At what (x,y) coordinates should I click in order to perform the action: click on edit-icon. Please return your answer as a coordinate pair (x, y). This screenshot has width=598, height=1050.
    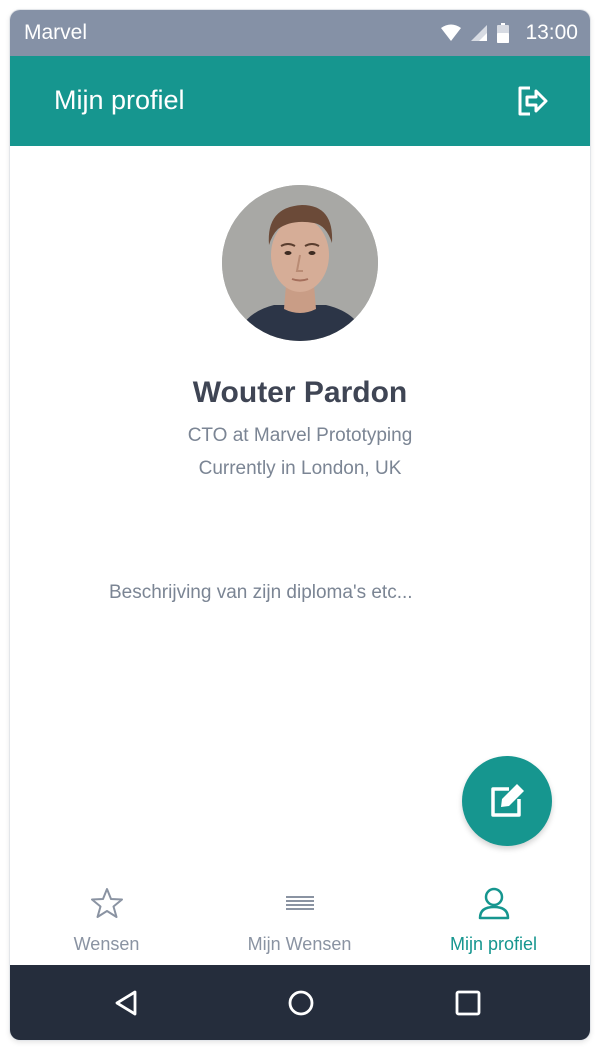
    Looking at the image, I should click on (507, 800).